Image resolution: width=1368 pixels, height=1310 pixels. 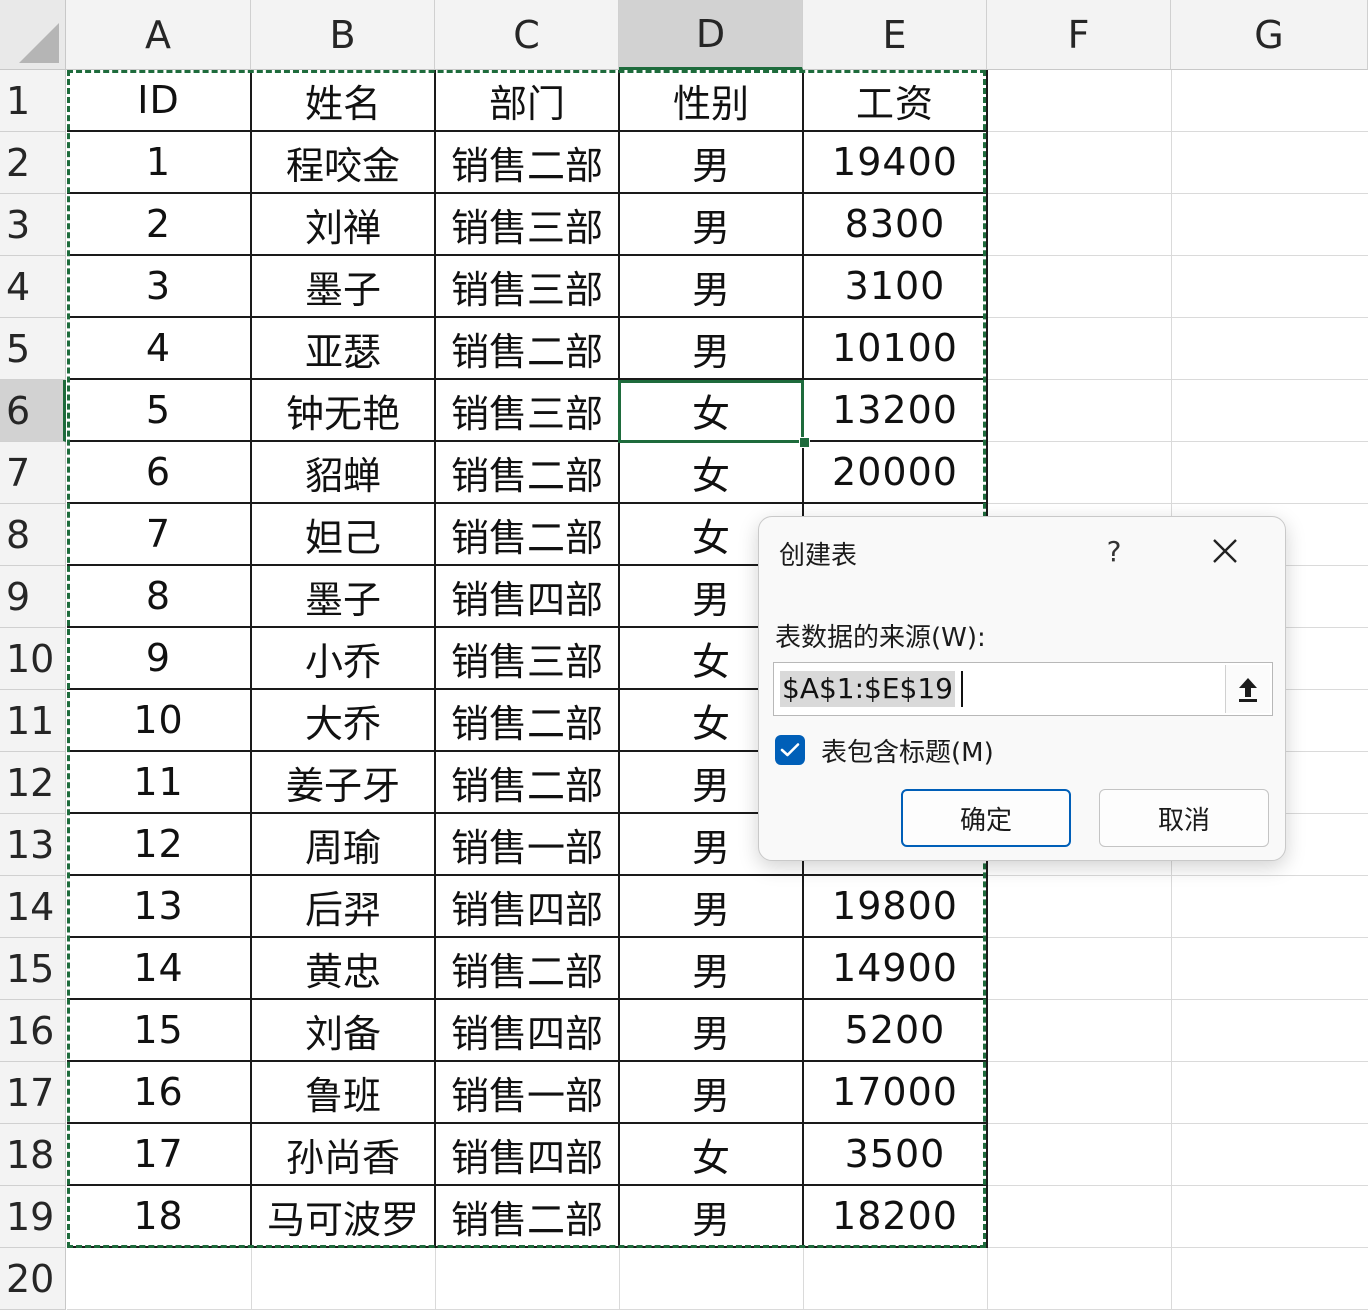 What do you see at coordinates (33, 1093) in the screenshot?
I see `row-header-17: 17` at bounding box center [33, 1093].